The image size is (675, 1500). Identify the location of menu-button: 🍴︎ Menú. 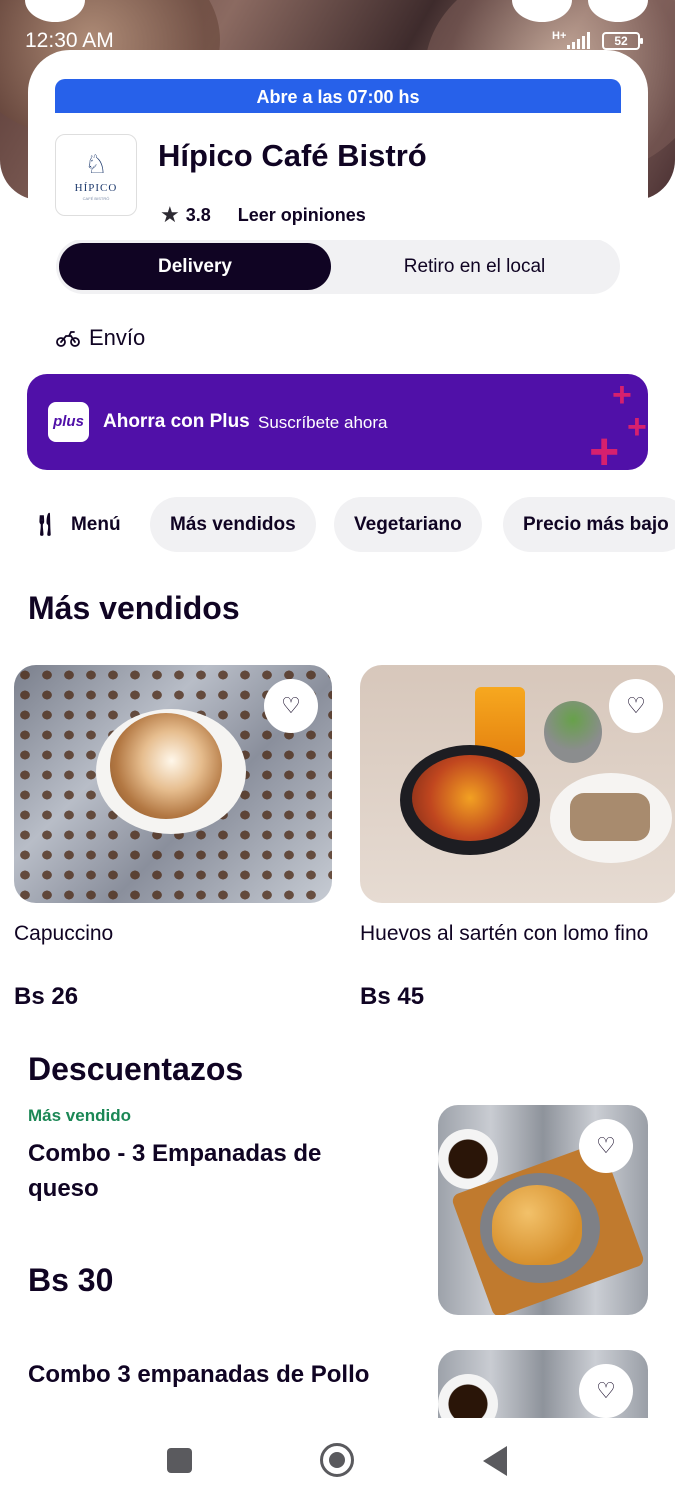
(76, 525).